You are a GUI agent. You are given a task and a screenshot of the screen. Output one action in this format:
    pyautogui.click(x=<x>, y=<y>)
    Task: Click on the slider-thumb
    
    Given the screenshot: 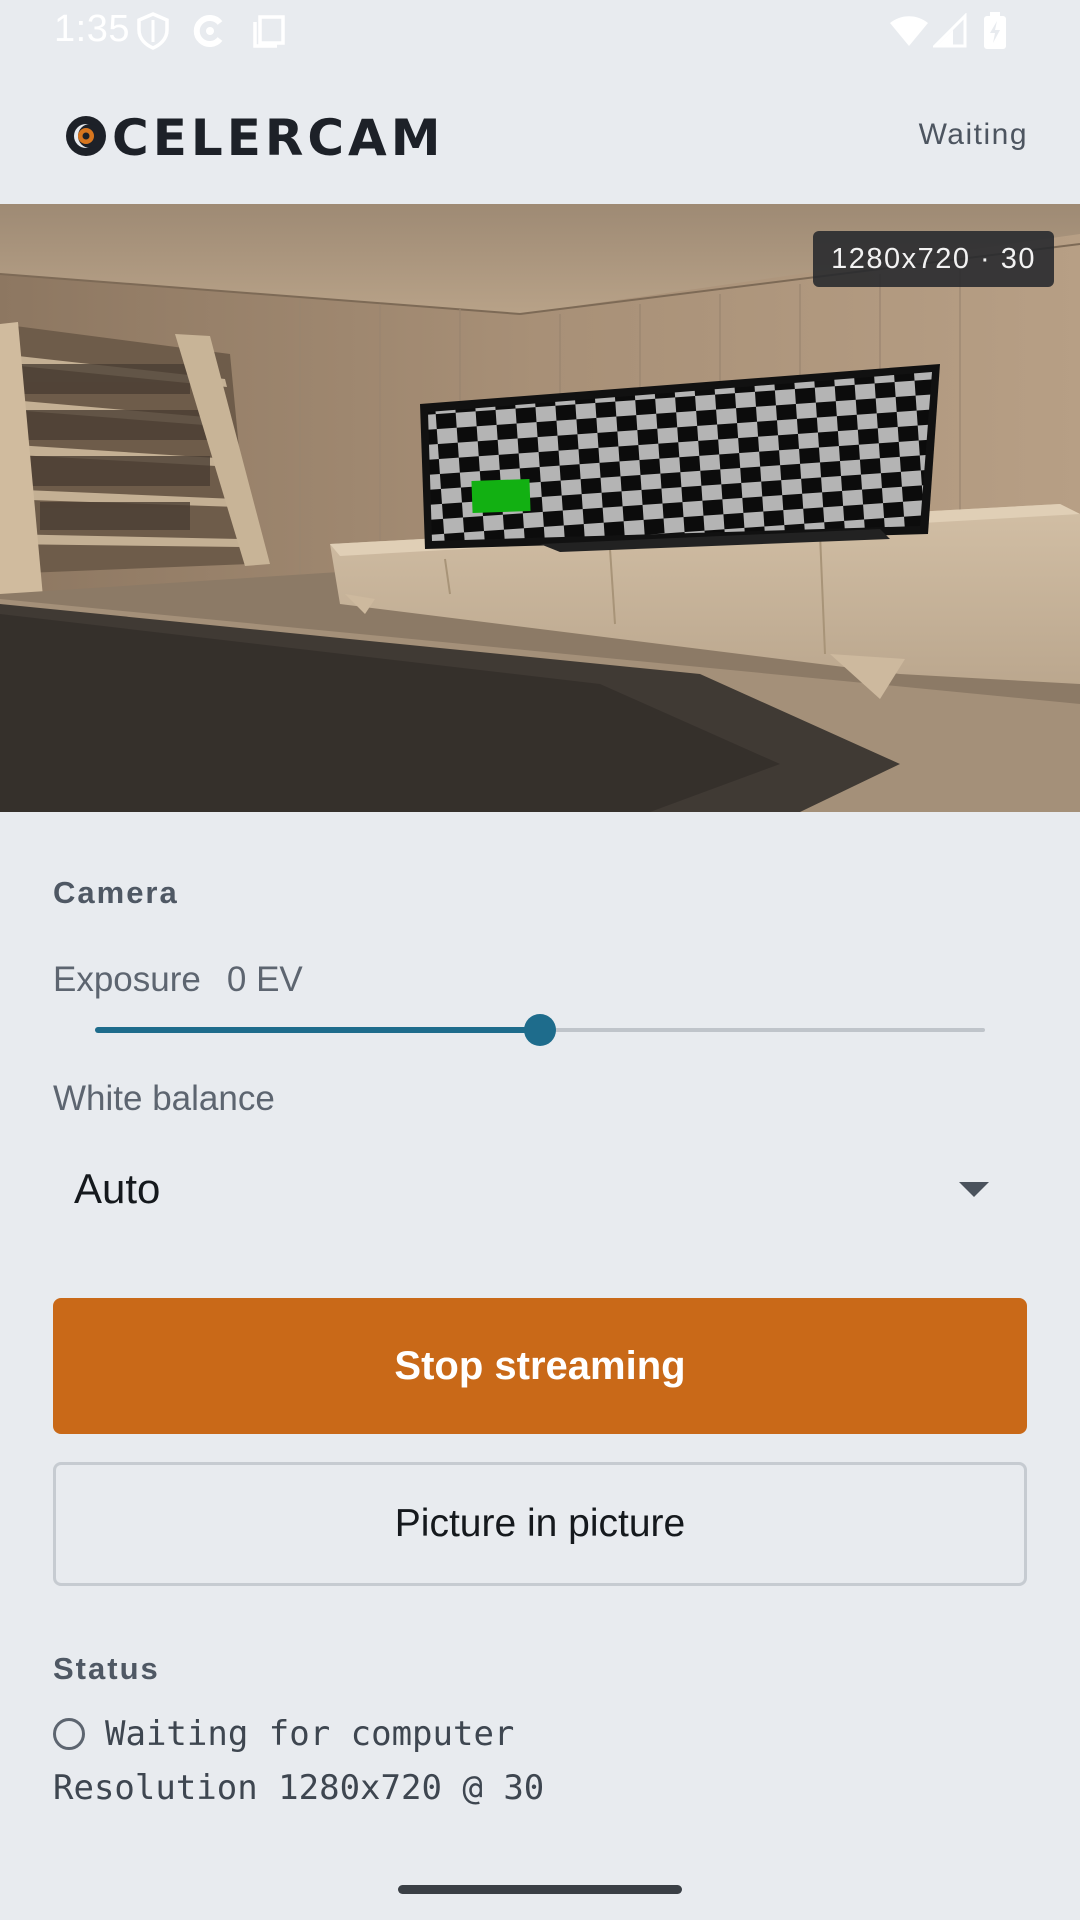 What is the action you would take?
    pyautogui.click(x=540, y=1030)
    